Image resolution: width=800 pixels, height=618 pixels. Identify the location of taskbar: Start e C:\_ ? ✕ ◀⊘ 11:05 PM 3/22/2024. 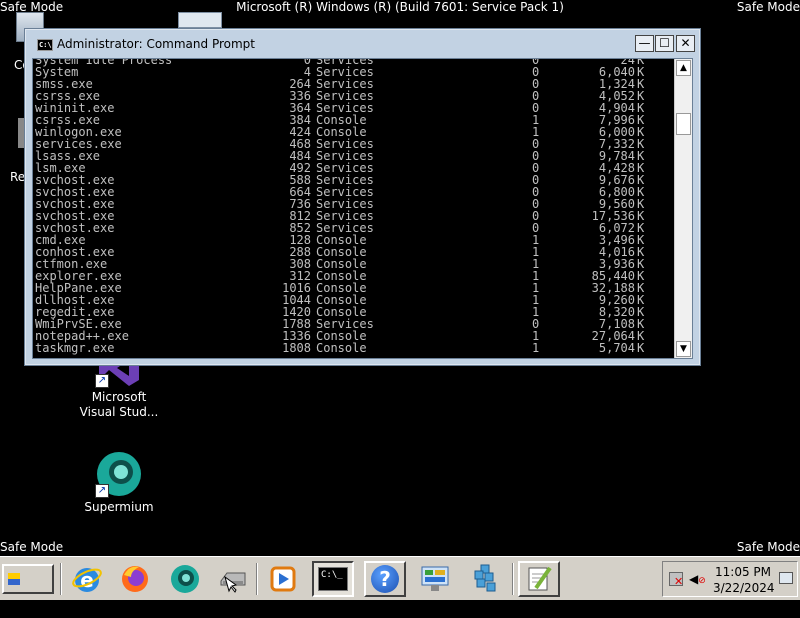
(400, 584).